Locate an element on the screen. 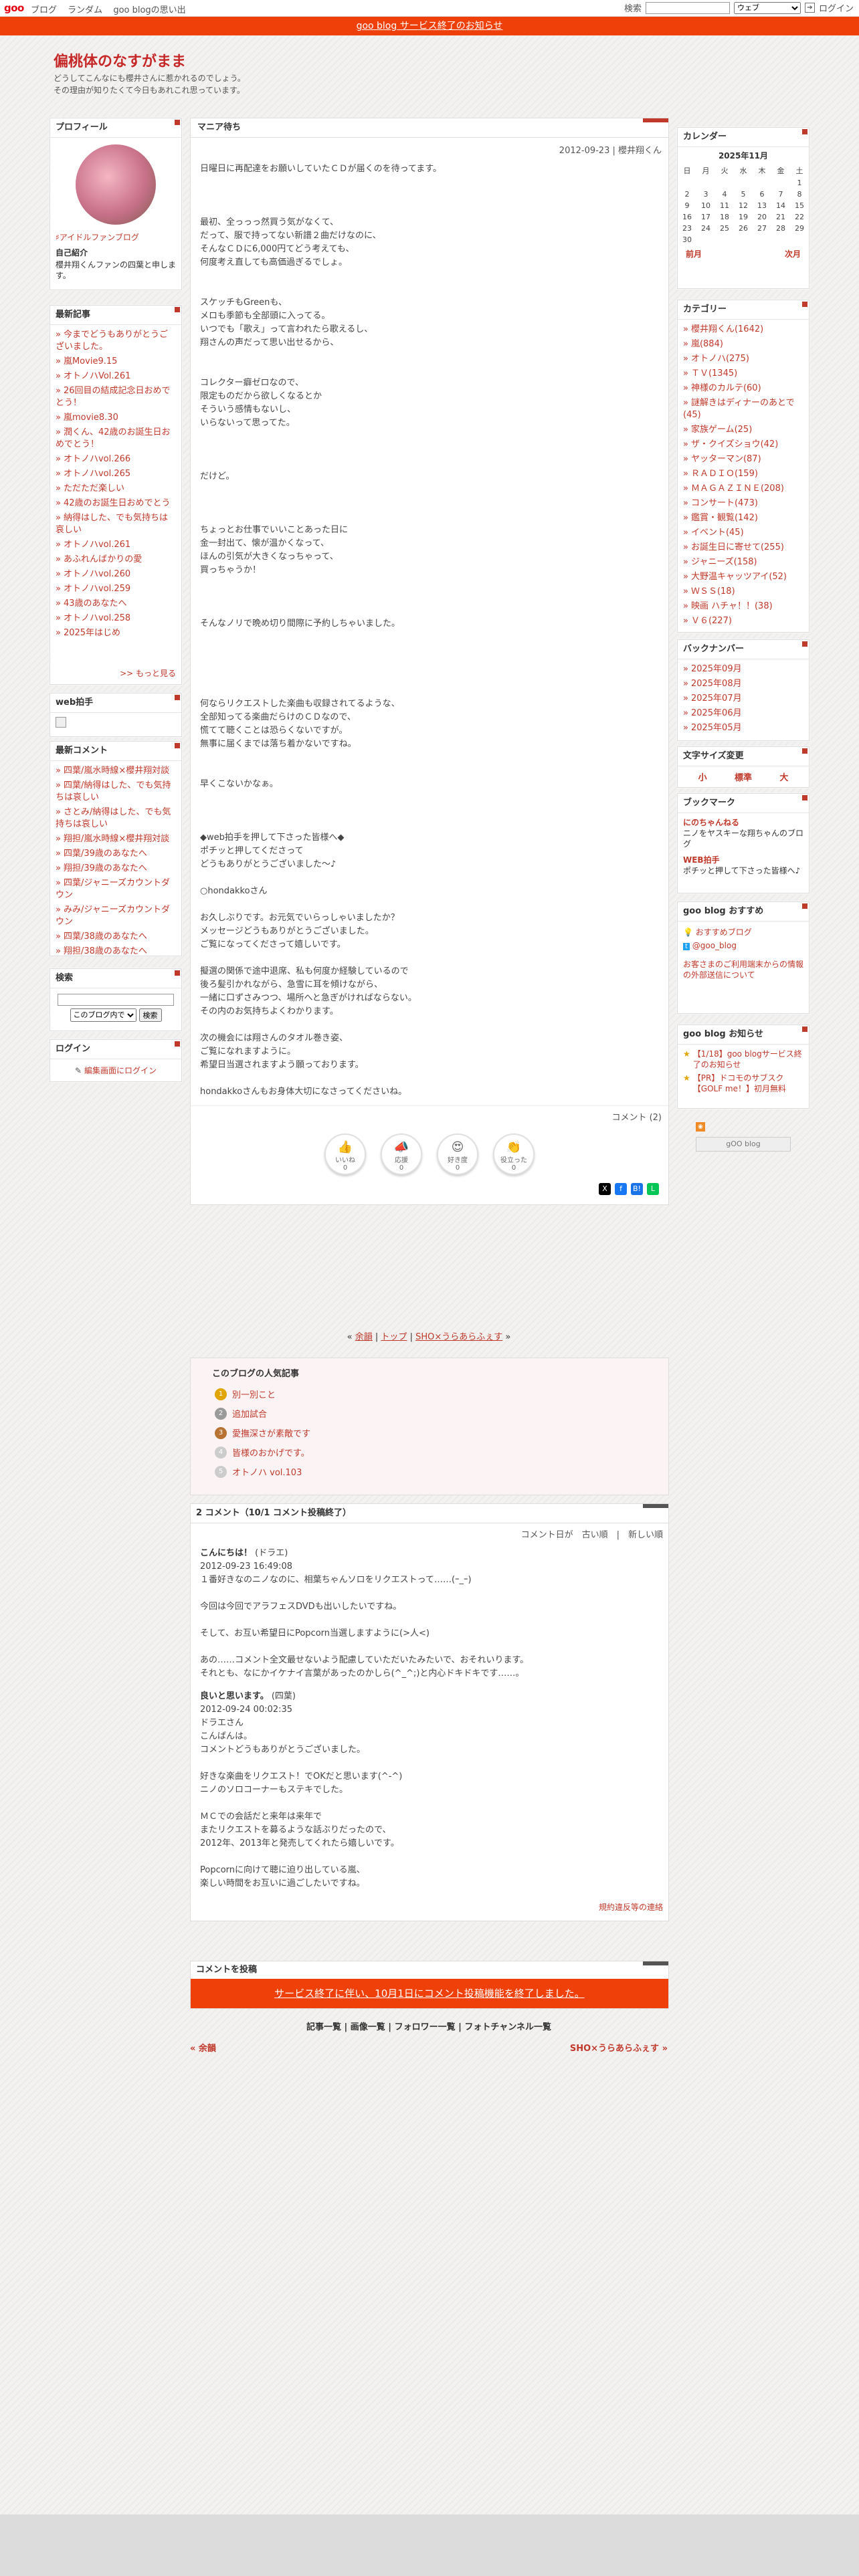  nav-random: ランダム is located at coordinates (85, 10).